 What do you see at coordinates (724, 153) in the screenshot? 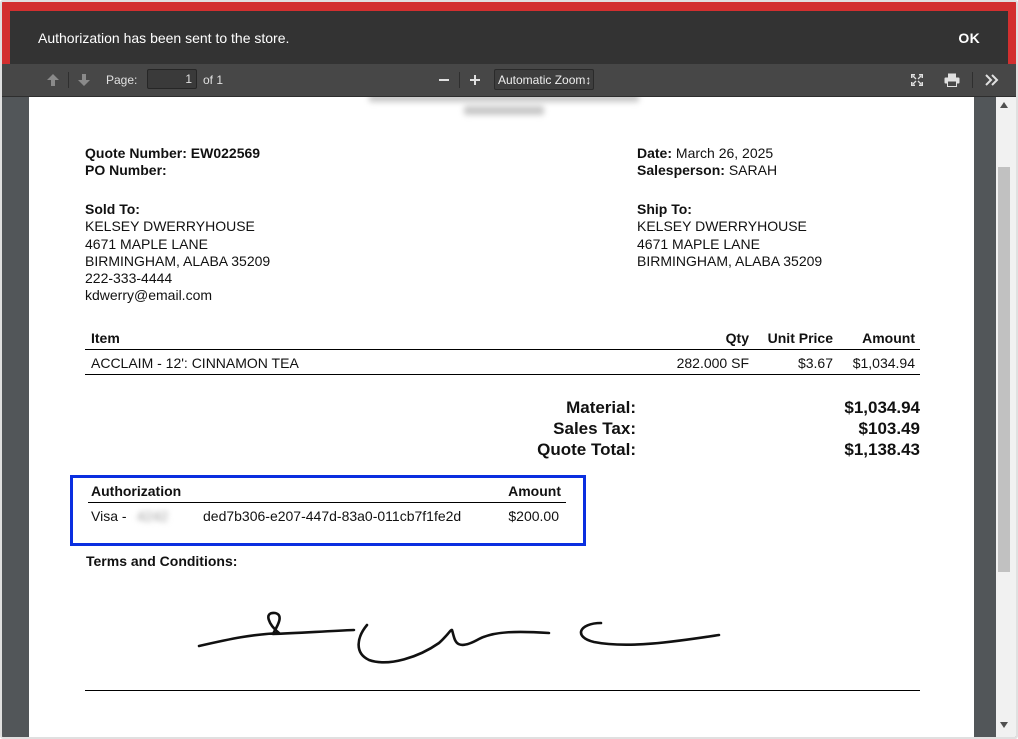
I see `date-value: March 26, 2025` at bounding box center [724, 153].